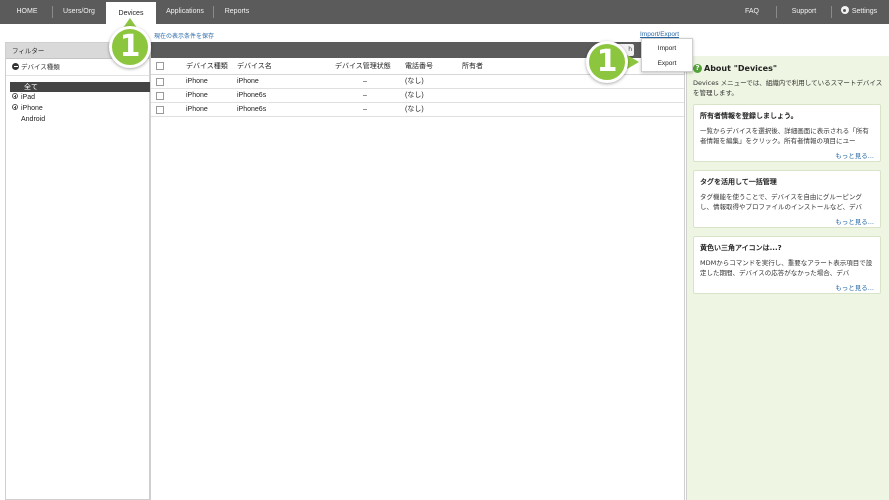  What do you see at coordinates (472, 66) in the screenshot?
I see `column-owner: 所有者` at bounding box center [472, 66].